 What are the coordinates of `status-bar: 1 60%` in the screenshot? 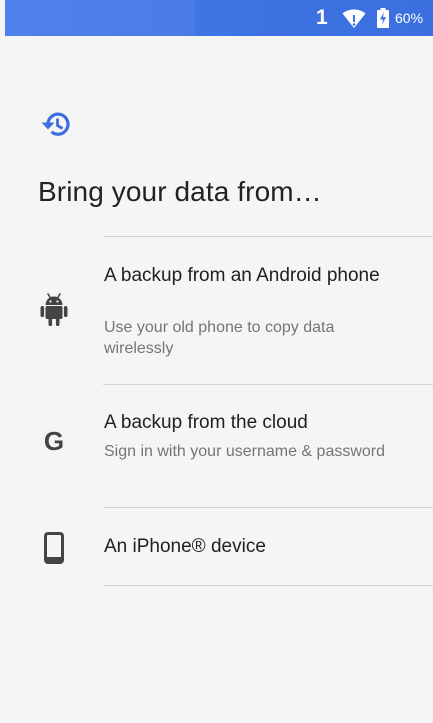 It's located at (219, 18).